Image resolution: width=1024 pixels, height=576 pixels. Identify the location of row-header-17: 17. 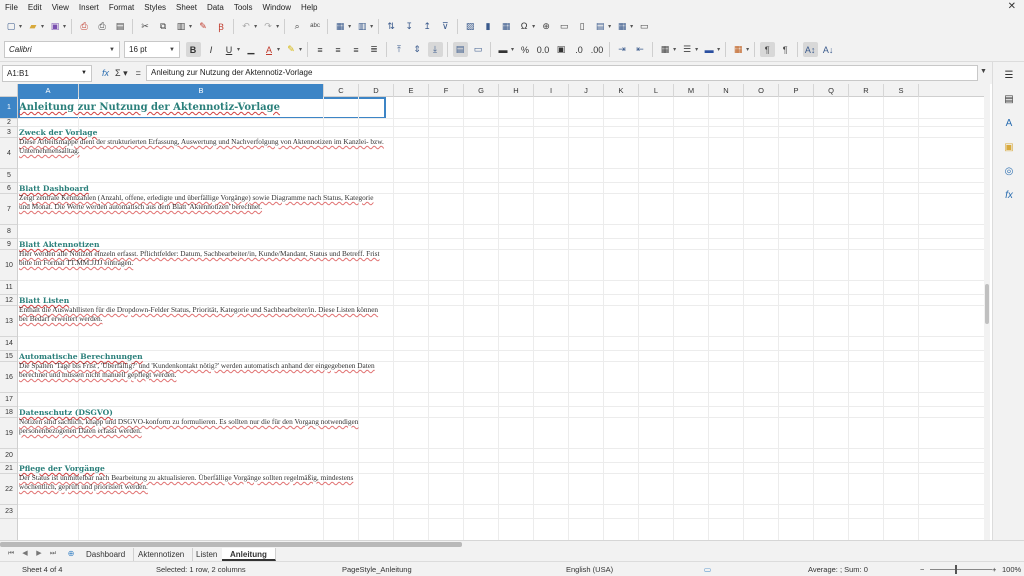
(8, 400).